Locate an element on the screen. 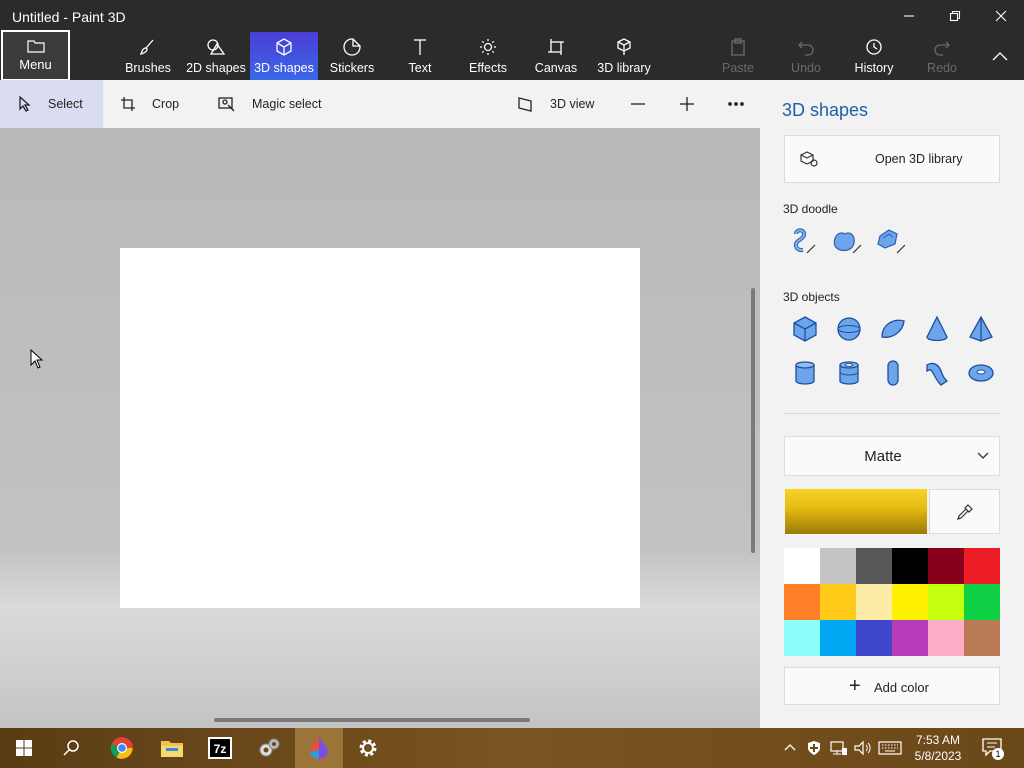  hemisphere-icon is located at coordinates (893, 328).